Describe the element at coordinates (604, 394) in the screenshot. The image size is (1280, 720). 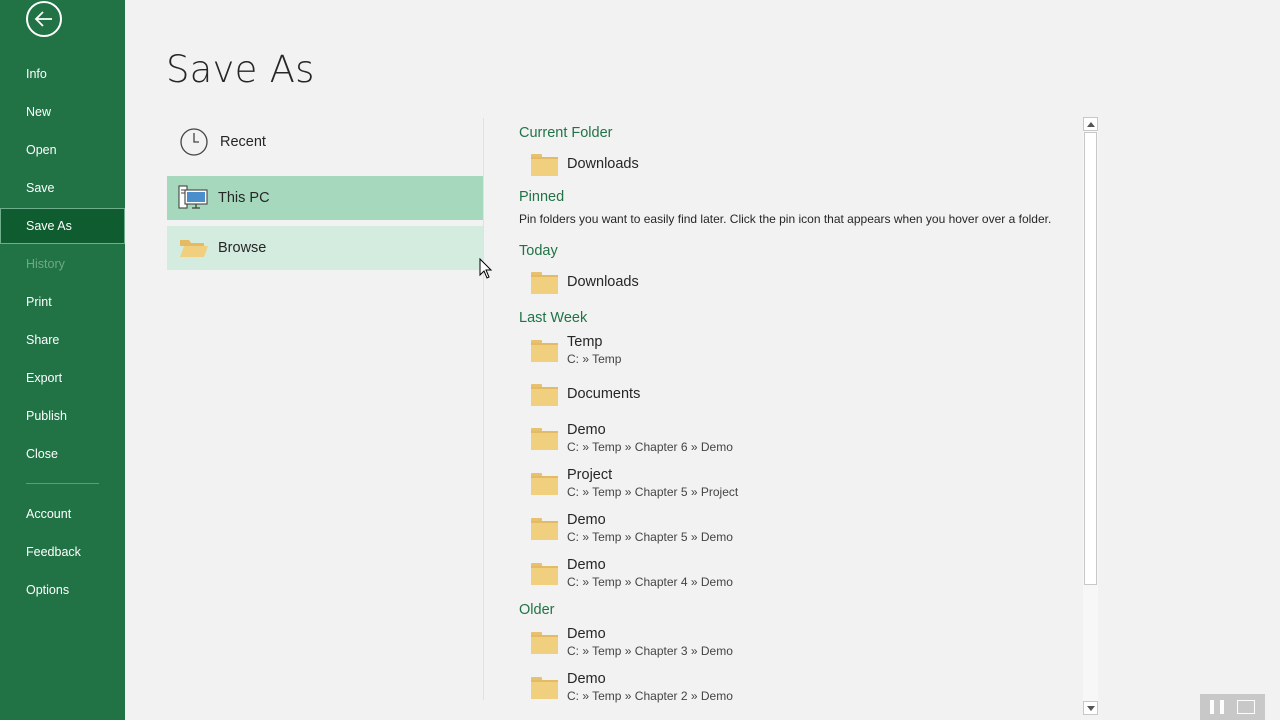
I see `folder-name: Documents` at that location.